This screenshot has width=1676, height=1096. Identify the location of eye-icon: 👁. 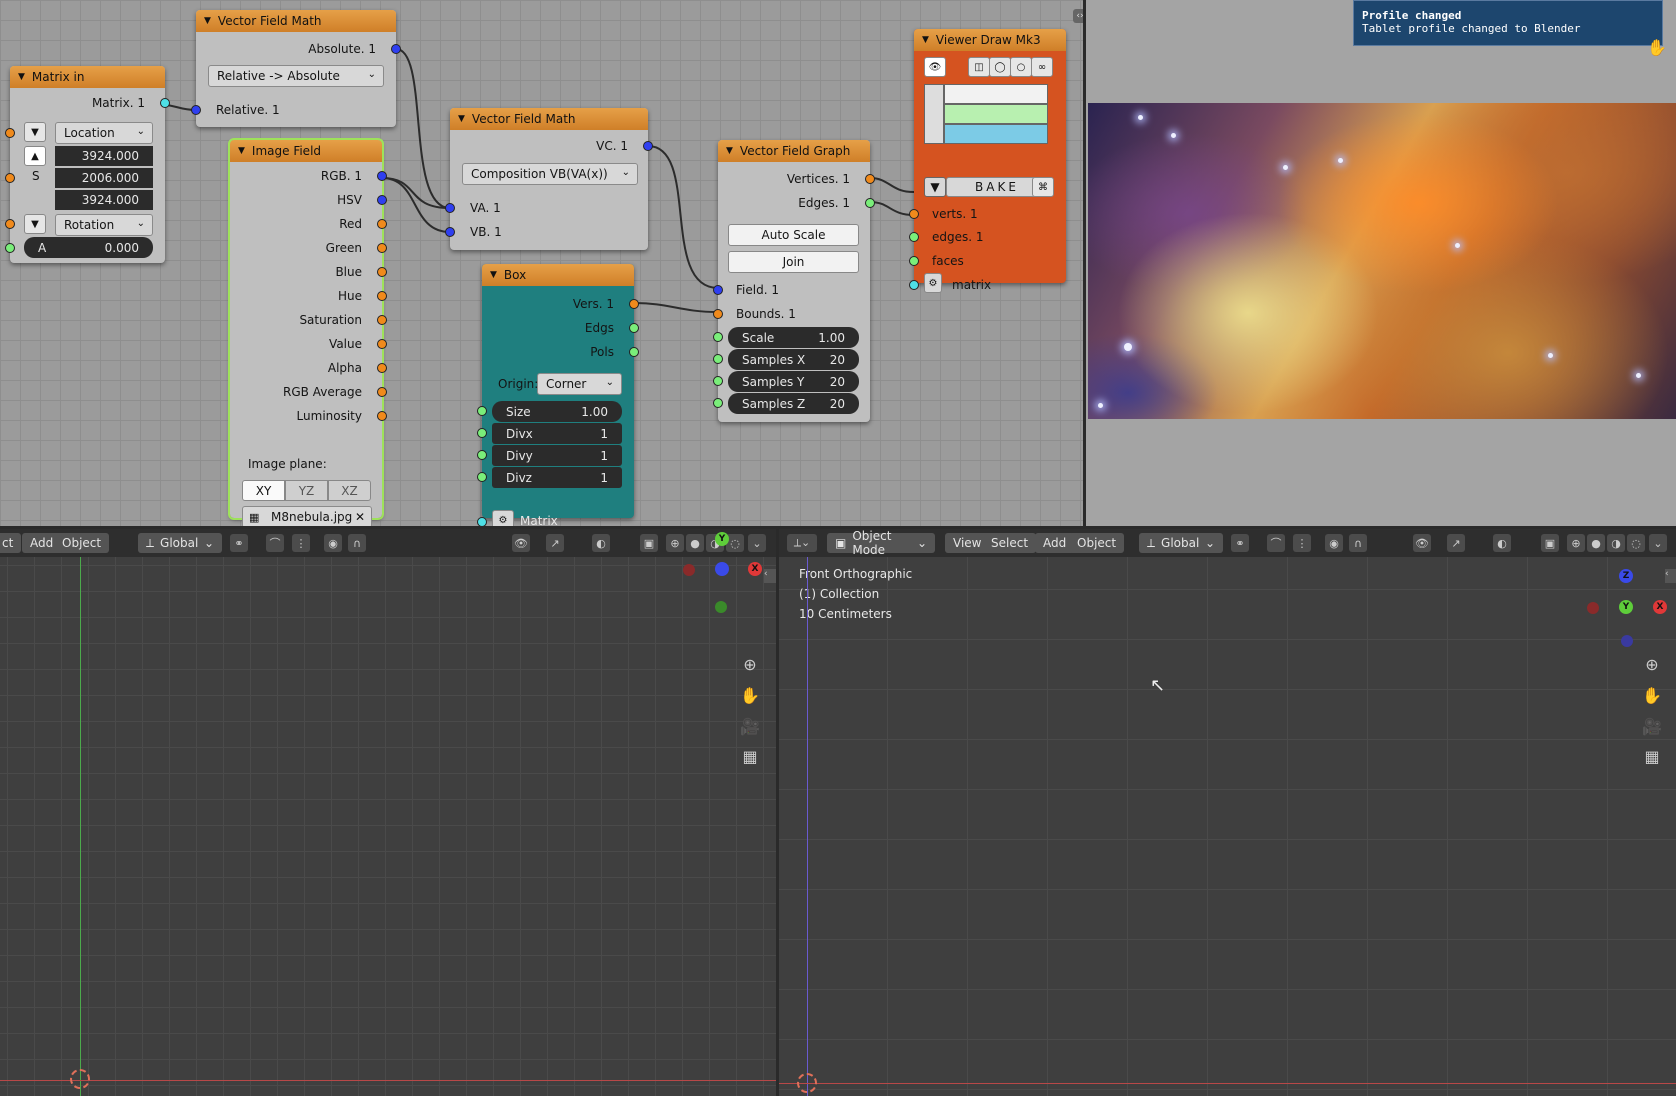
(935, 67).